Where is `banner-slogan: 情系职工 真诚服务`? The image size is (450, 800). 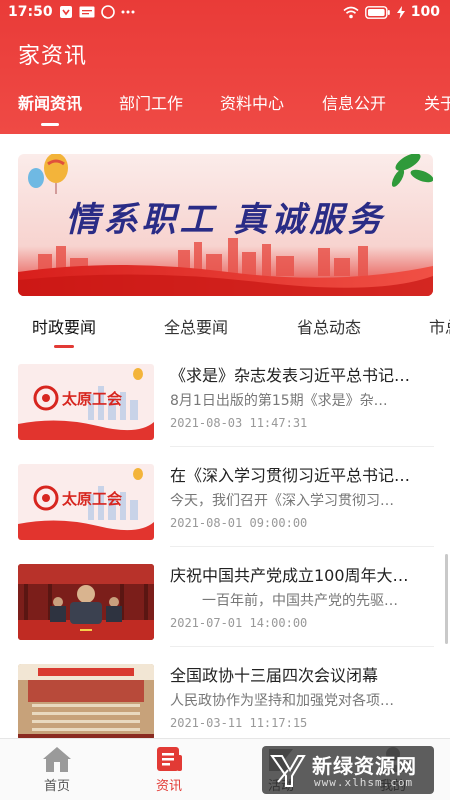
banner-slogan: 情系职工 真诚服务 is located at coordinates (225, 220).